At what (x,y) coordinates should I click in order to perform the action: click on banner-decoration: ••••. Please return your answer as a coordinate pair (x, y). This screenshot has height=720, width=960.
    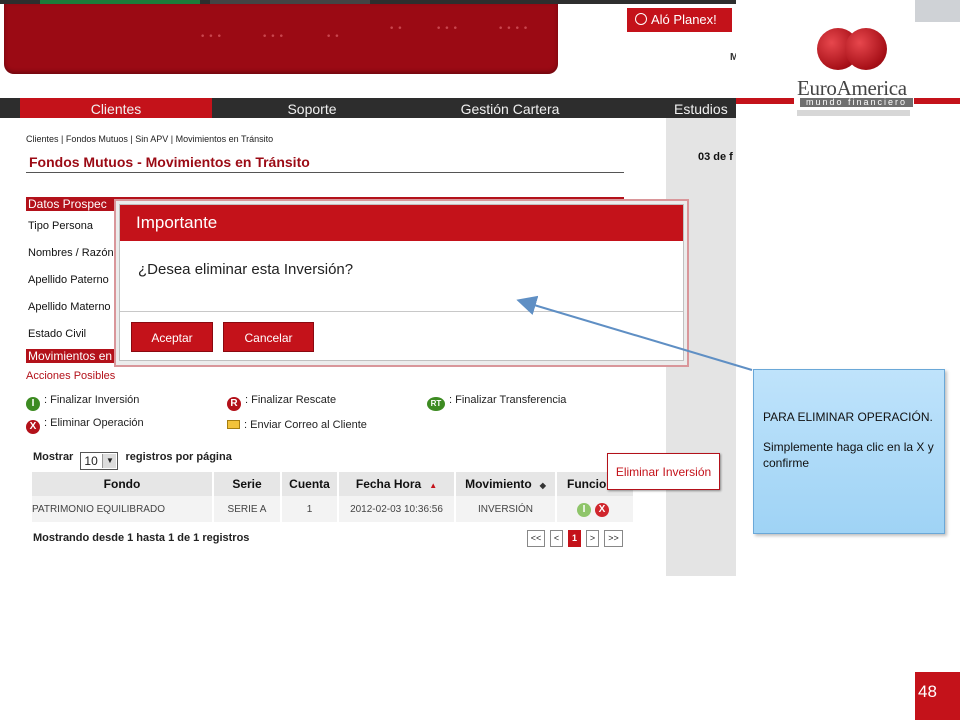
    Looking at the image, I should click on (515, 29).